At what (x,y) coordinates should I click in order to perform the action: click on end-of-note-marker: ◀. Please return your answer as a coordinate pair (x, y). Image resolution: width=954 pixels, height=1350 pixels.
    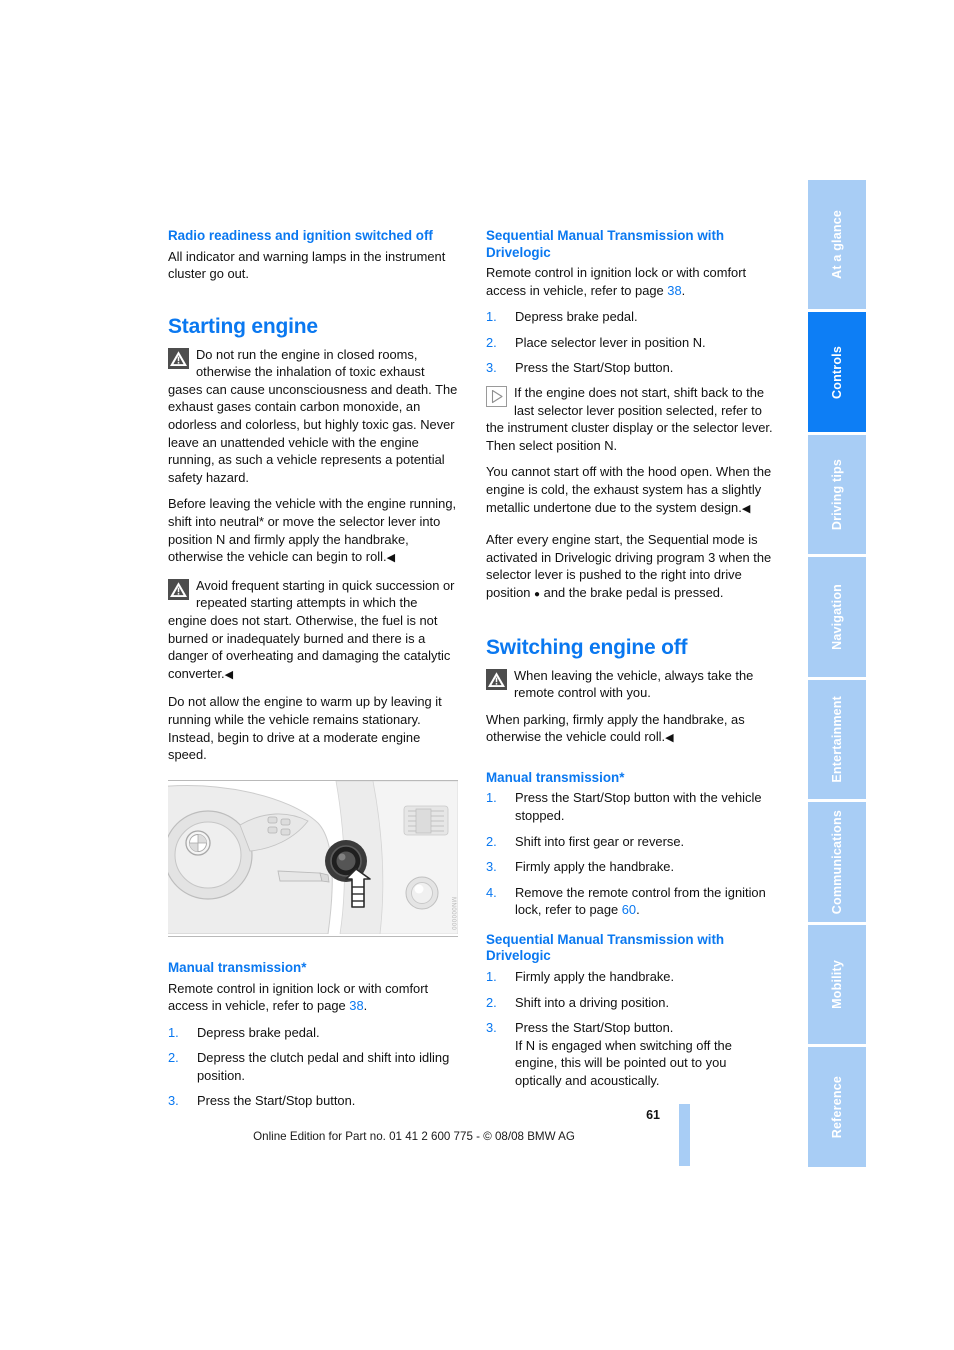
    Looking at the image, I should click on (746, 508).